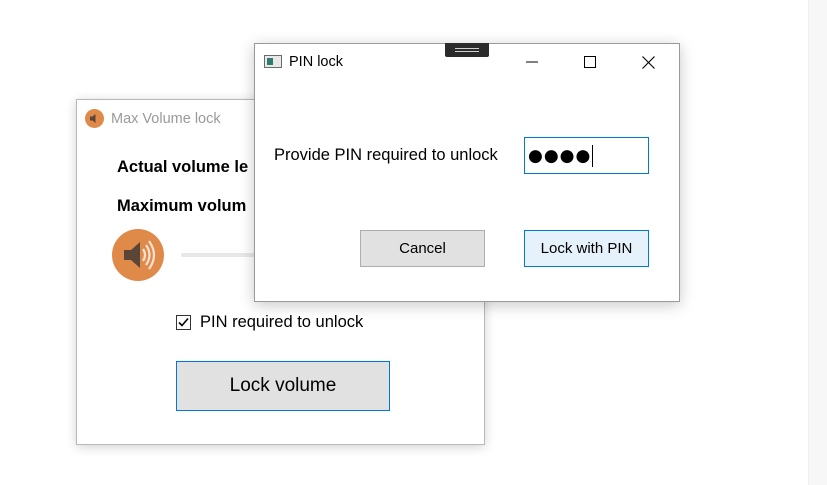  What do you see at coordinates (532, 62) in the screenshot?
I see `minimize-icon` at bounding box center [532, 62].